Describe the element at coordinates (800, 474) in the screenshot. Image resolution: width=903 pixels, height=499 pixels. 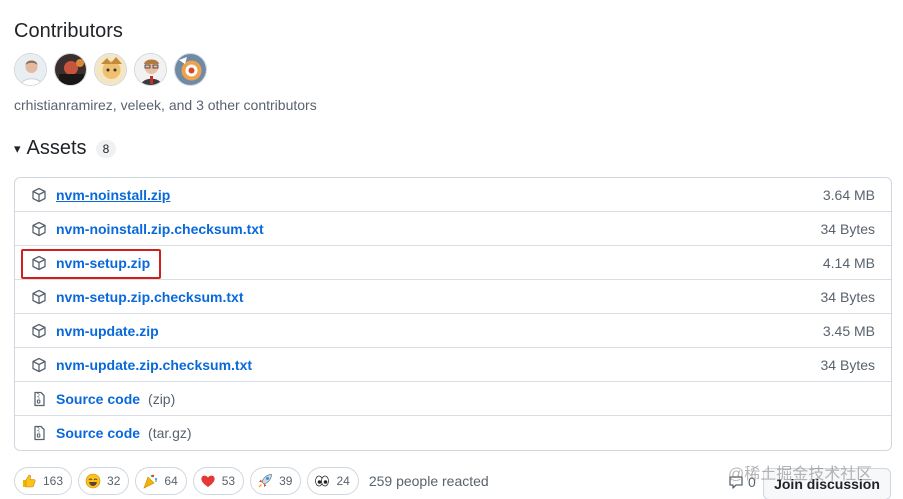
I see `watermark: @稀土掘金技术社区` at that location.